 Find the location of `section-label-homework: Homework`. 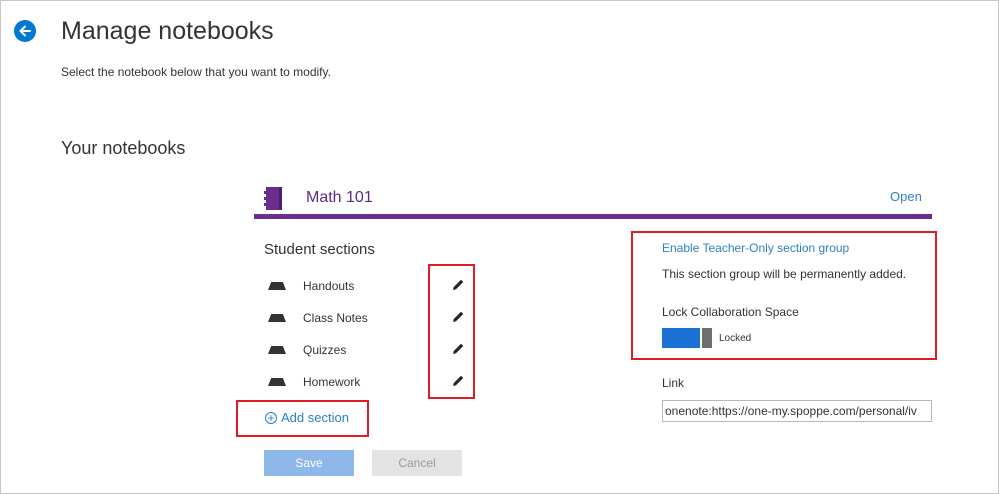

section-label-homework: Homework is located at coordinates (332, 382).